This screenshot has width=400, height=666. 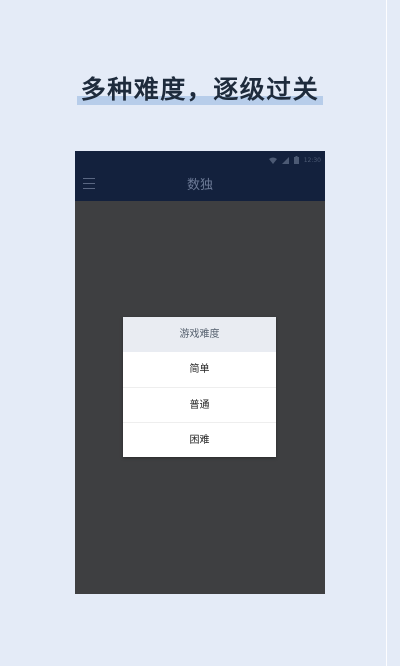 What do you see at coordinates (272, 160) in the screenshot?
I see `wifi-icon` at bounding box center [272, 160].